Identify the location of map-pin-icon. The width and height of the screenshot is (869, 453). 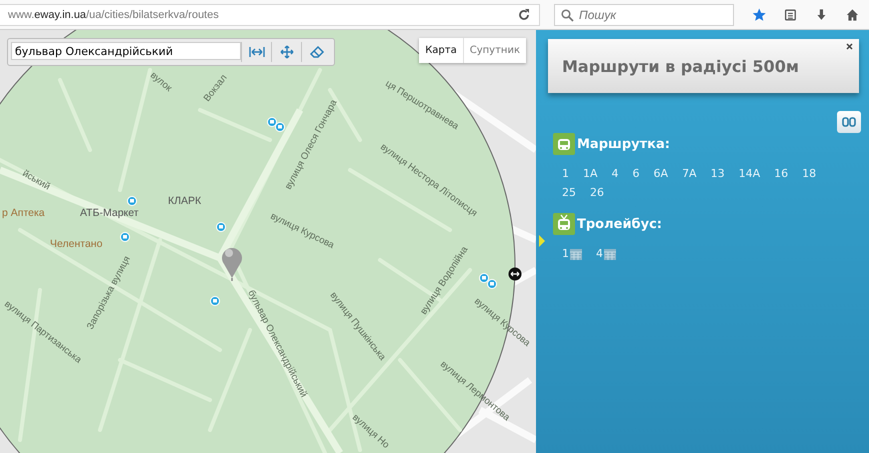
(232, 264).